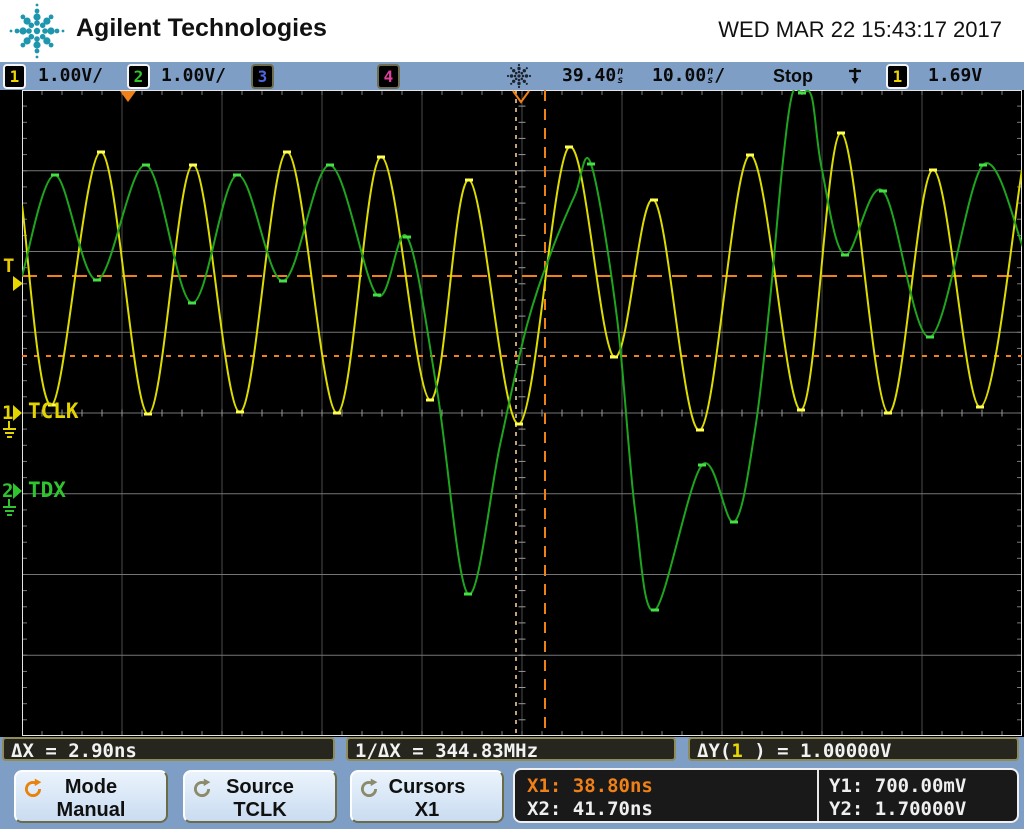 This screenshot has height=829, width=1024. I want to click on trigger-level-marker: T, so click(13, 273).